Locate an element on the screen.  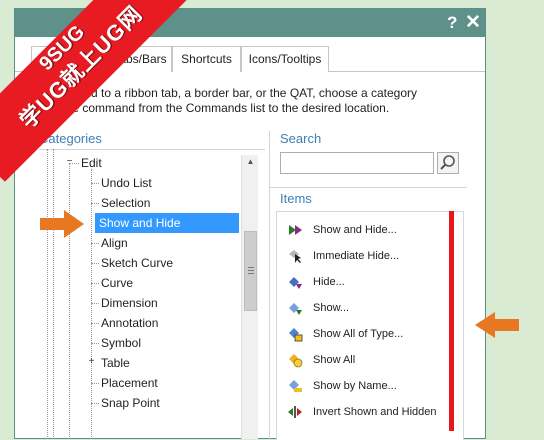
tree-item-curve: Curve is located at coordinates (146, 283).